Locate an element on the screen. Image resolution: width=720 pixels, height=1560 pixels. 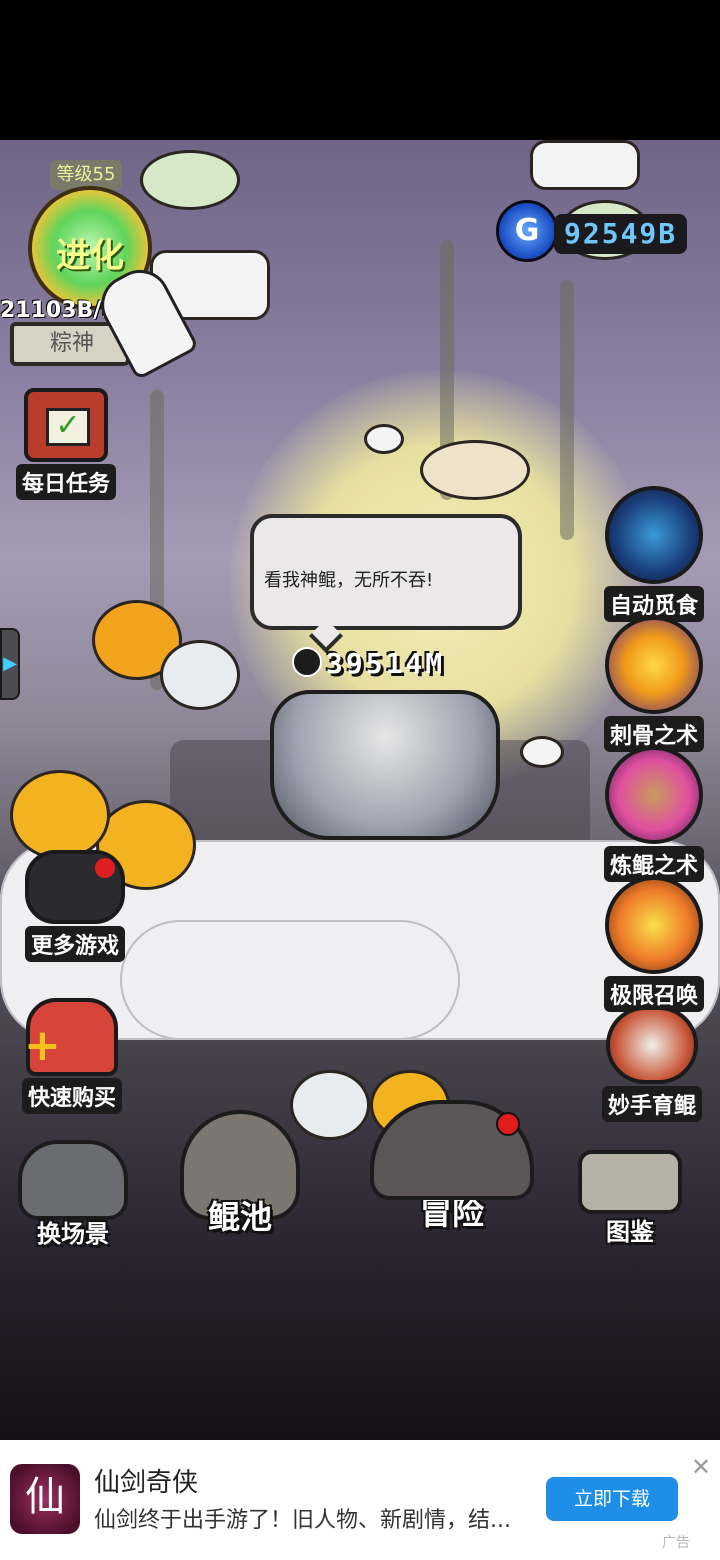
checkmark-icon: ✓ is located at coordinates (68, 427).